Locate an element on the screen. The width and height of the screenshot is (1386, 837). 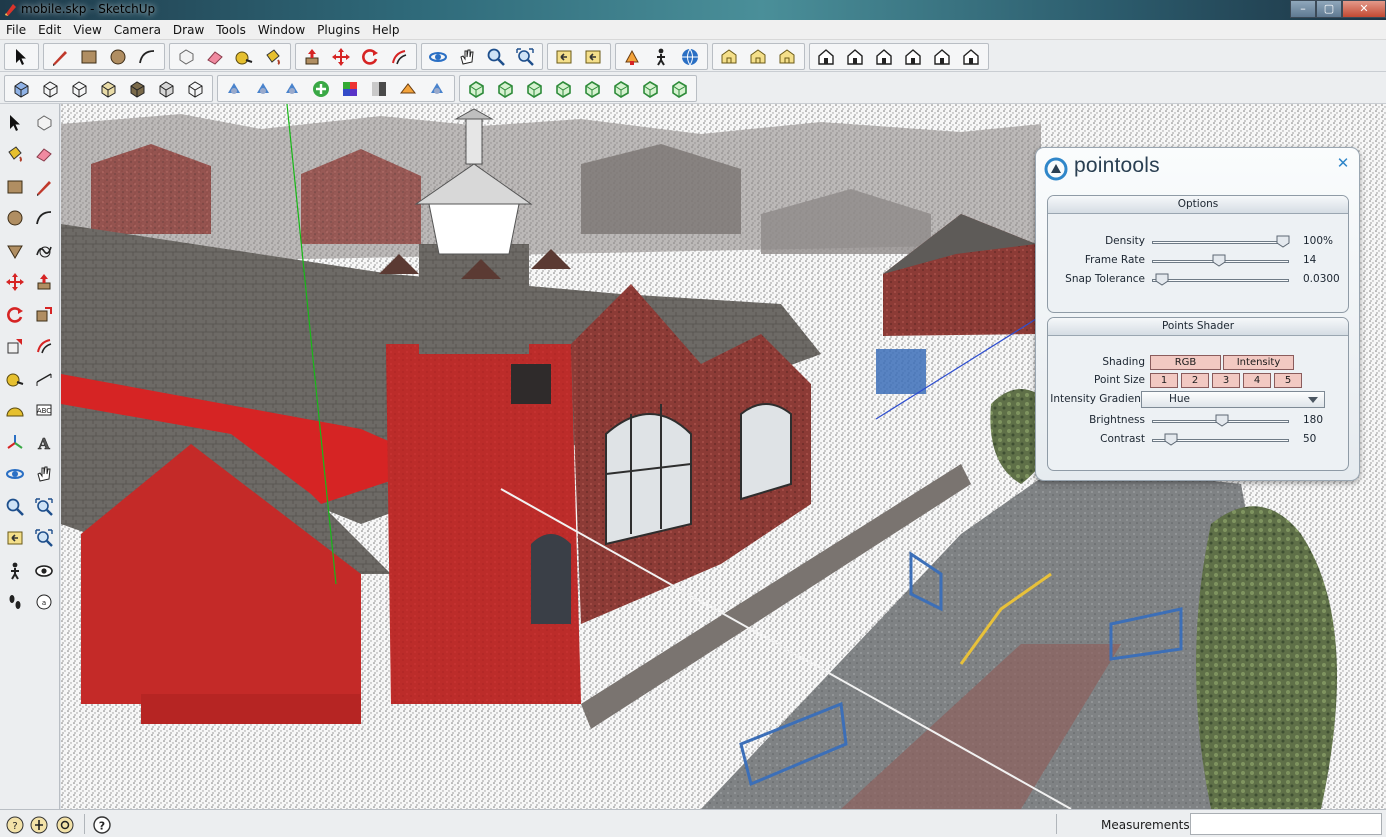
menu-draw: Draw is located at coordinates (188, 29).